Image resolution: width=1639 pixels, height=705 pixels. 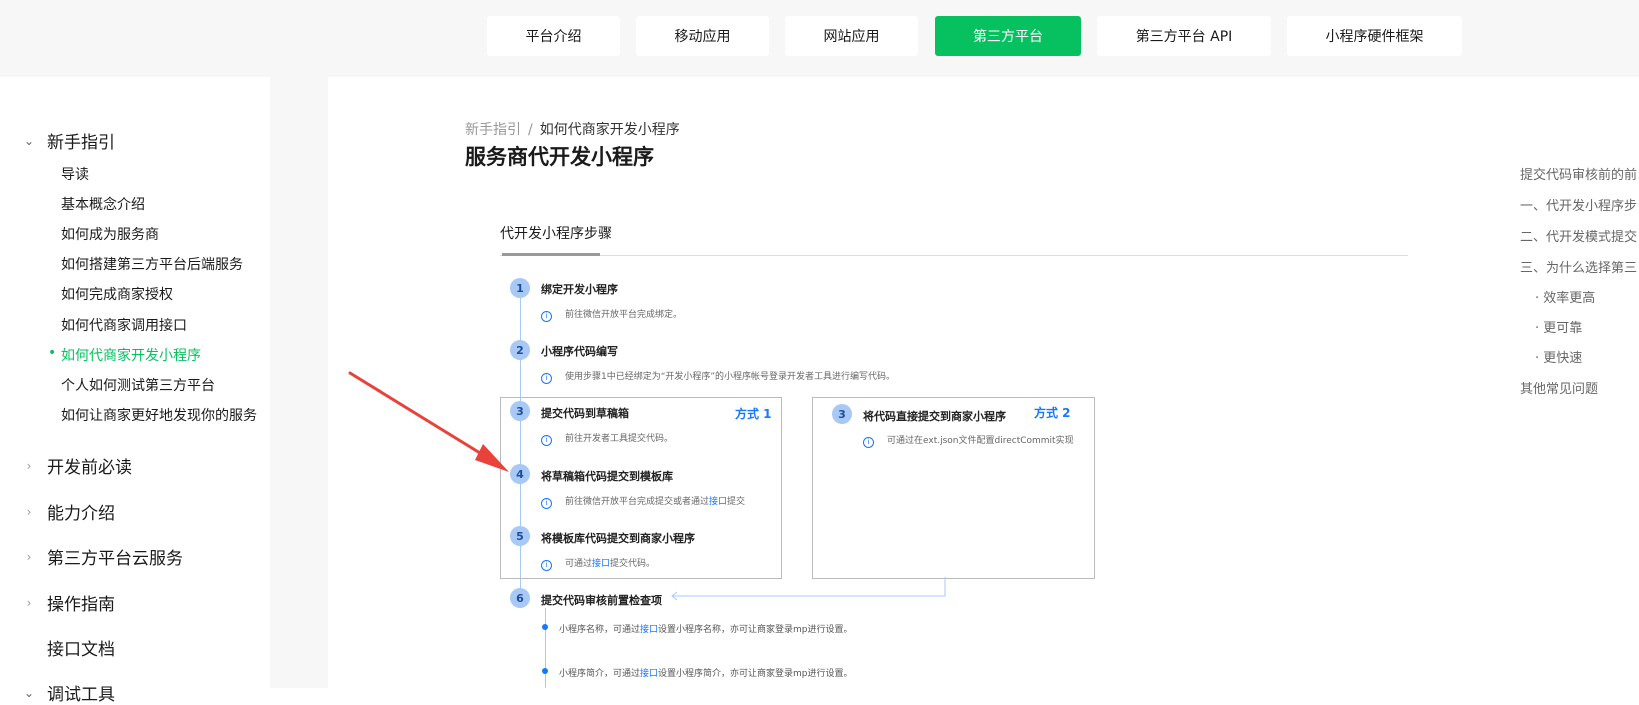 I want to click on step-number: 2, so click(x=520, y=350).